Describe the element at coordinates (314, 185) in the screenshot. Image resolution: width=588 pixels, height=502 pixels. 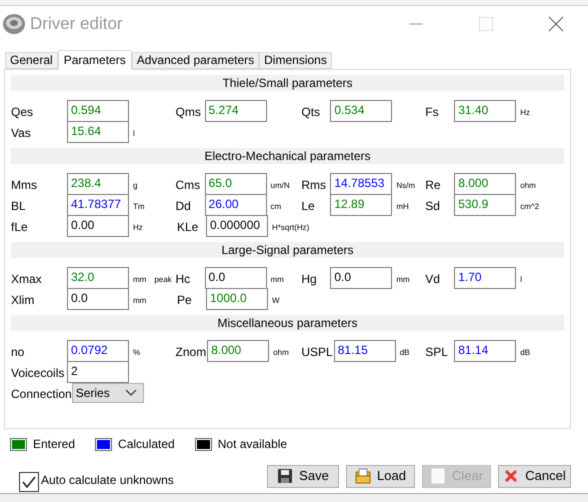
I see `field-label: Rms` at that location.